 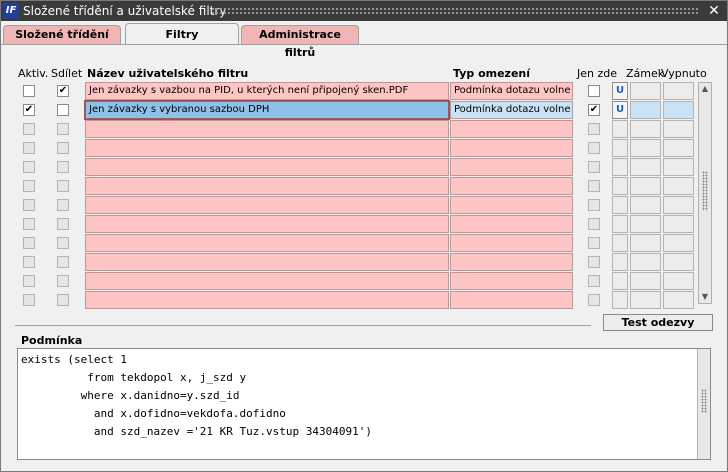 I want to click on arrow-up-icon: ▲, so click(x=705, y=89).